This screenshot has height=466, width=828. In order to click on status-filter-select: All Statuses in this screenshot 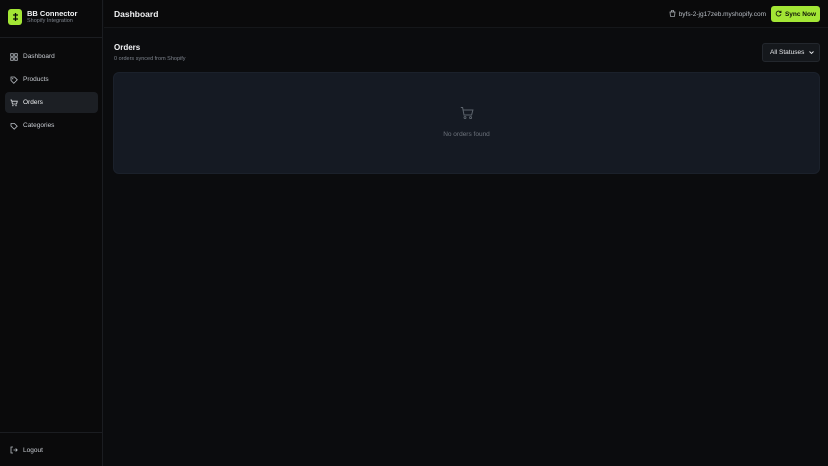, I will do `click(791, 52)`.